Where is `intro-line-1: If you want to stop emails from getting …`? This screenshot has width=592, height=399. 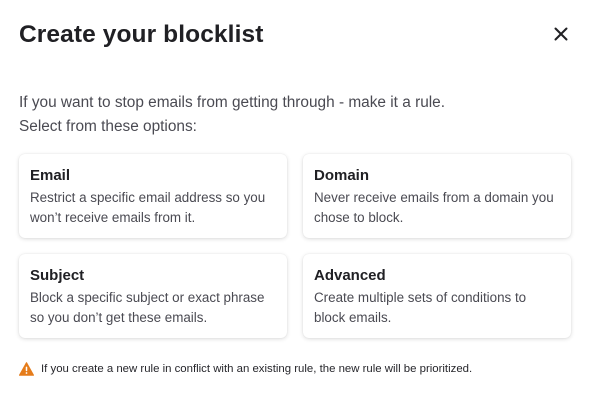
intro-line-1: If you want to stop emails from getting … is located at coordinates (232, 102).